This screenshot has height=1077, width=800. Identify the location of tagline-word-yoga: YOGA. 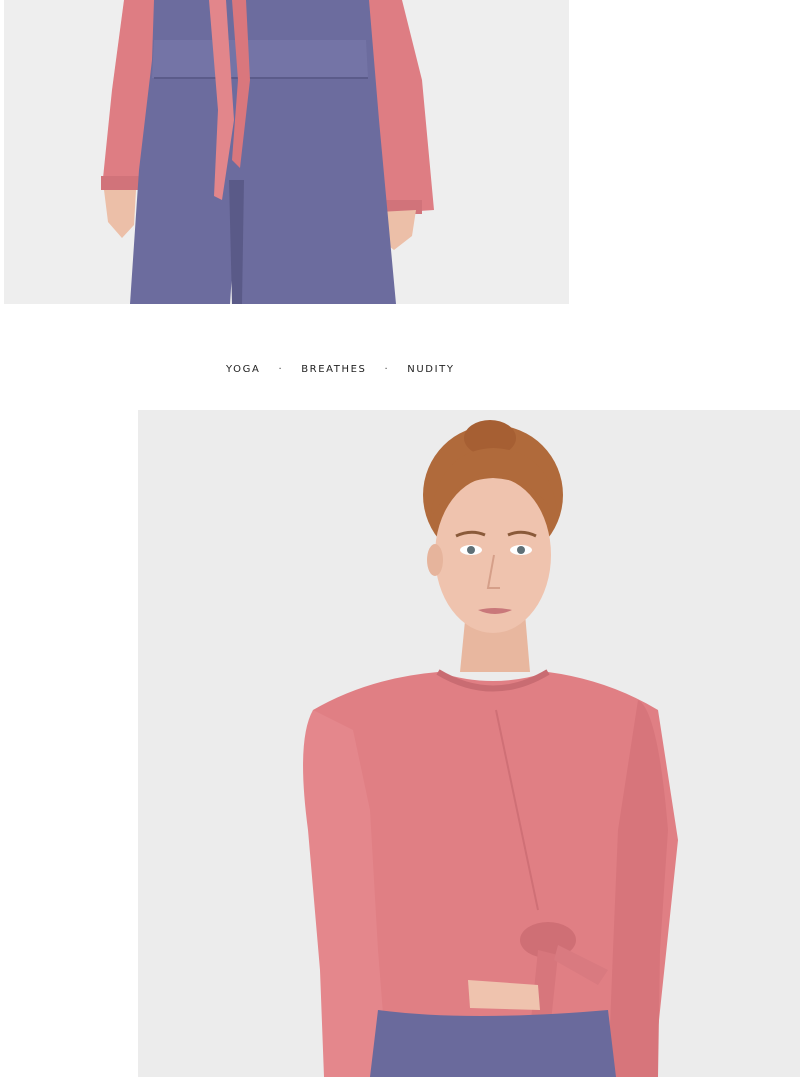
(243, 369).